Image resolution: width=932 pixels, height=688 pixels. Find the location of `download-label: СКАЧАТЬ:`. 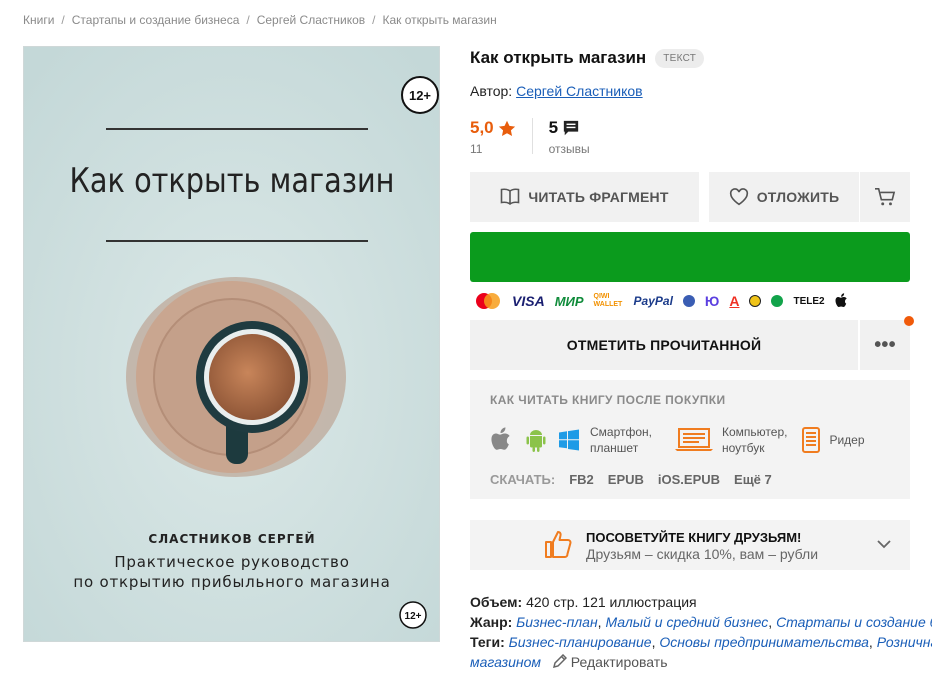

download-label: СКАЧАТЬ: is located at coordinates (523, 479).